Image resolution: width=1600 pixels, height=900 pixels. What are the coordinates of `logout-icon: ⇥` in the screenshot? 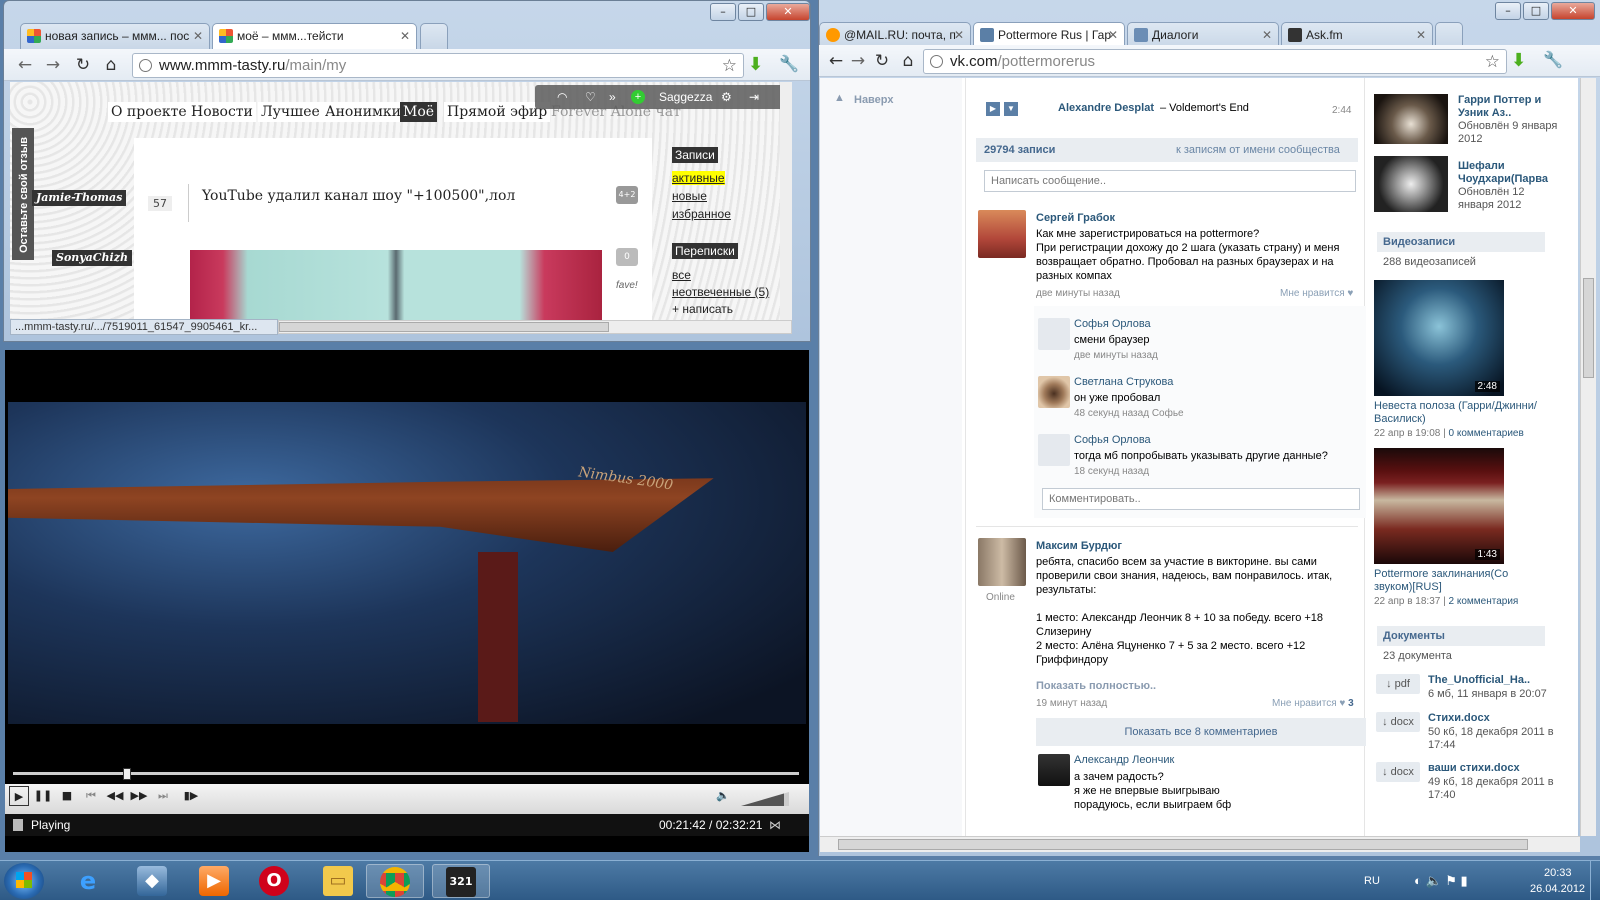 It's located at (754, 97).